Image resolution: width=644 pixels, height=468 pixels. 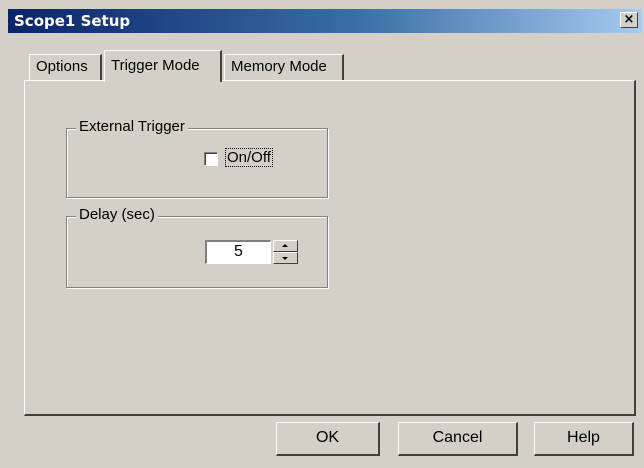 What do you see at coordinates (117, 214) in the screenshot?
I see `delay-group-label: Delay (sec)` at bounding box center [117, 214].